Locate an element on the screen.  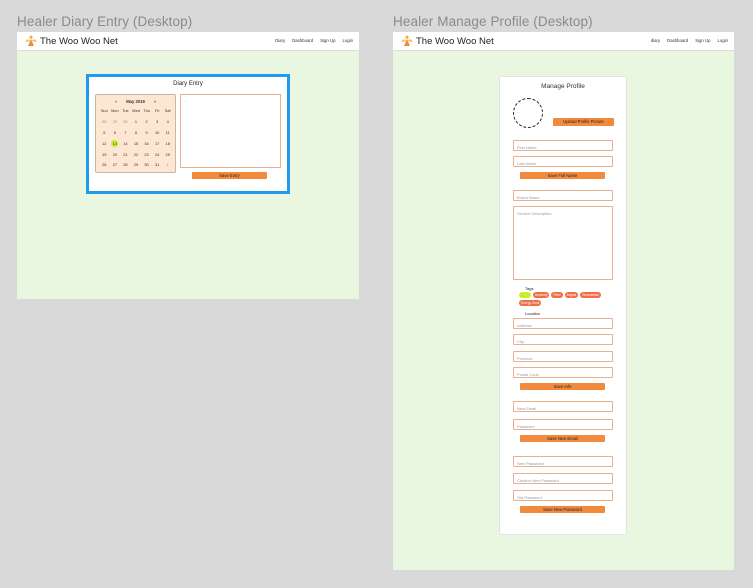
save-info-button: Save Info is located at coordinates (562, 386).